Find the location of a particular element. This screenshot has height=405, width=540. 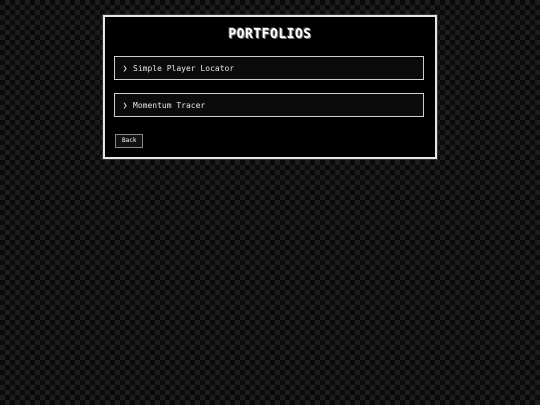

portfolio-item-momentum-tracer: ❯ Momentum Tracer is located at coordinates (269, 105).